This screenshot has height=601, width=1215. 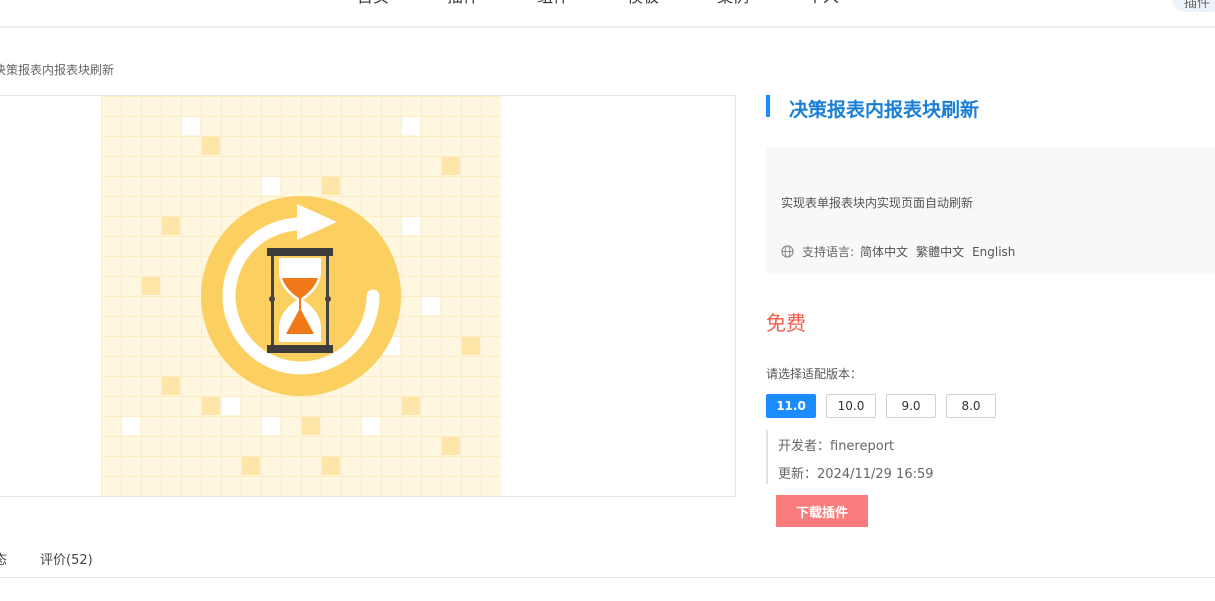 What do you see at coordinates (971, 406) in the screenshot?
I see `version-8-button: 8.0` at bounding box center [971, 406].